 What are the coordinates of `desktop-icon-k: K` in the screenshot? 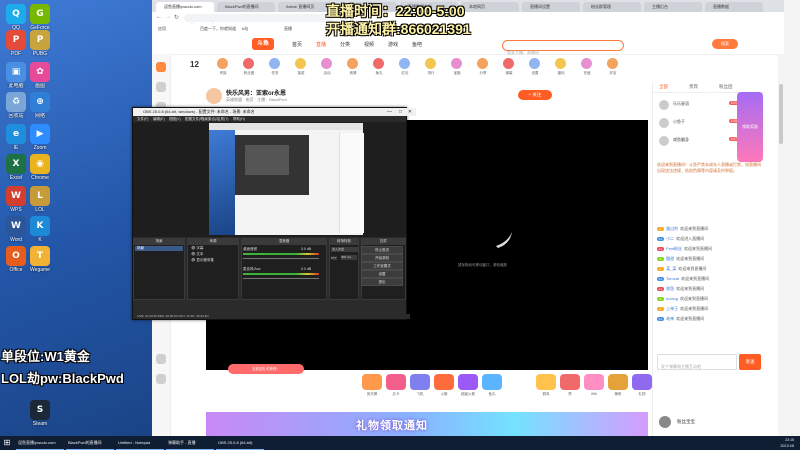 It's located at (40, 226).